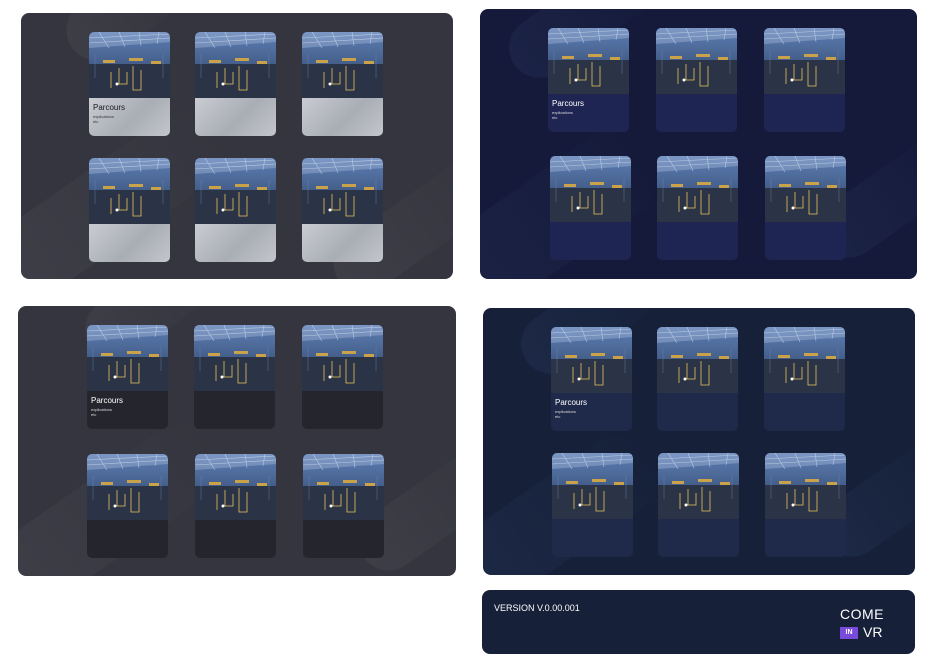 Image resolution: width=934 pixels, height=672 pixels. I want to click on logo-in-badge: IN, so click(849, 633).